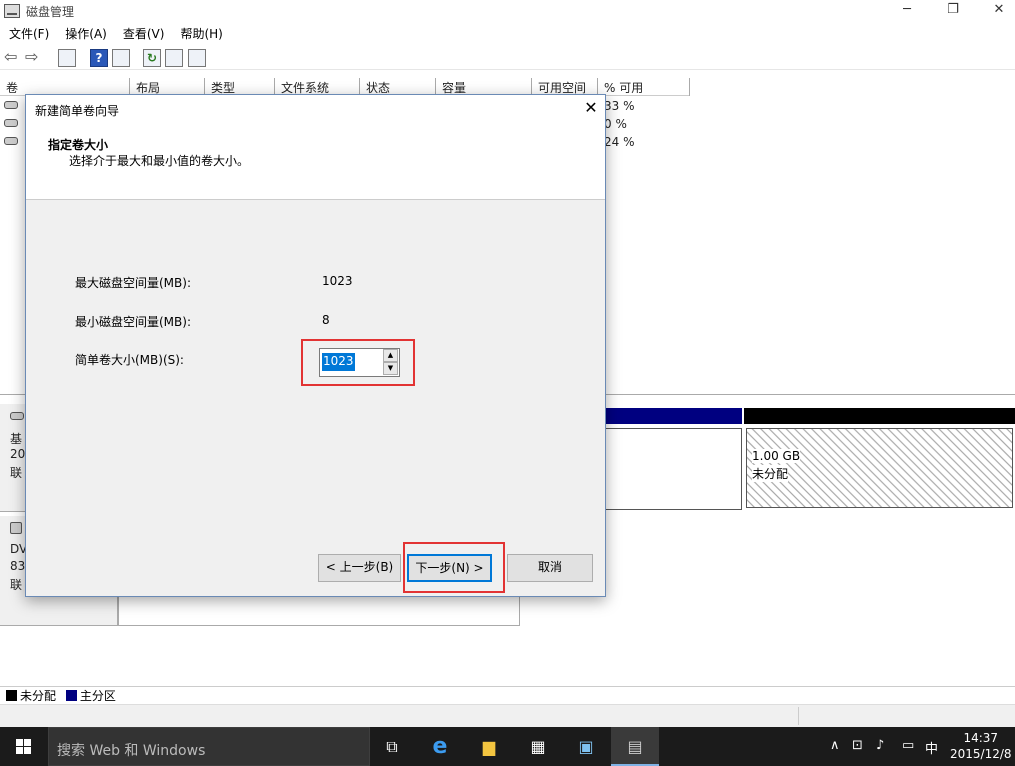  Describe the element at coordinates (13, 58) in the screenshot. I see `back-arrow-icon: ⇦` at that location.